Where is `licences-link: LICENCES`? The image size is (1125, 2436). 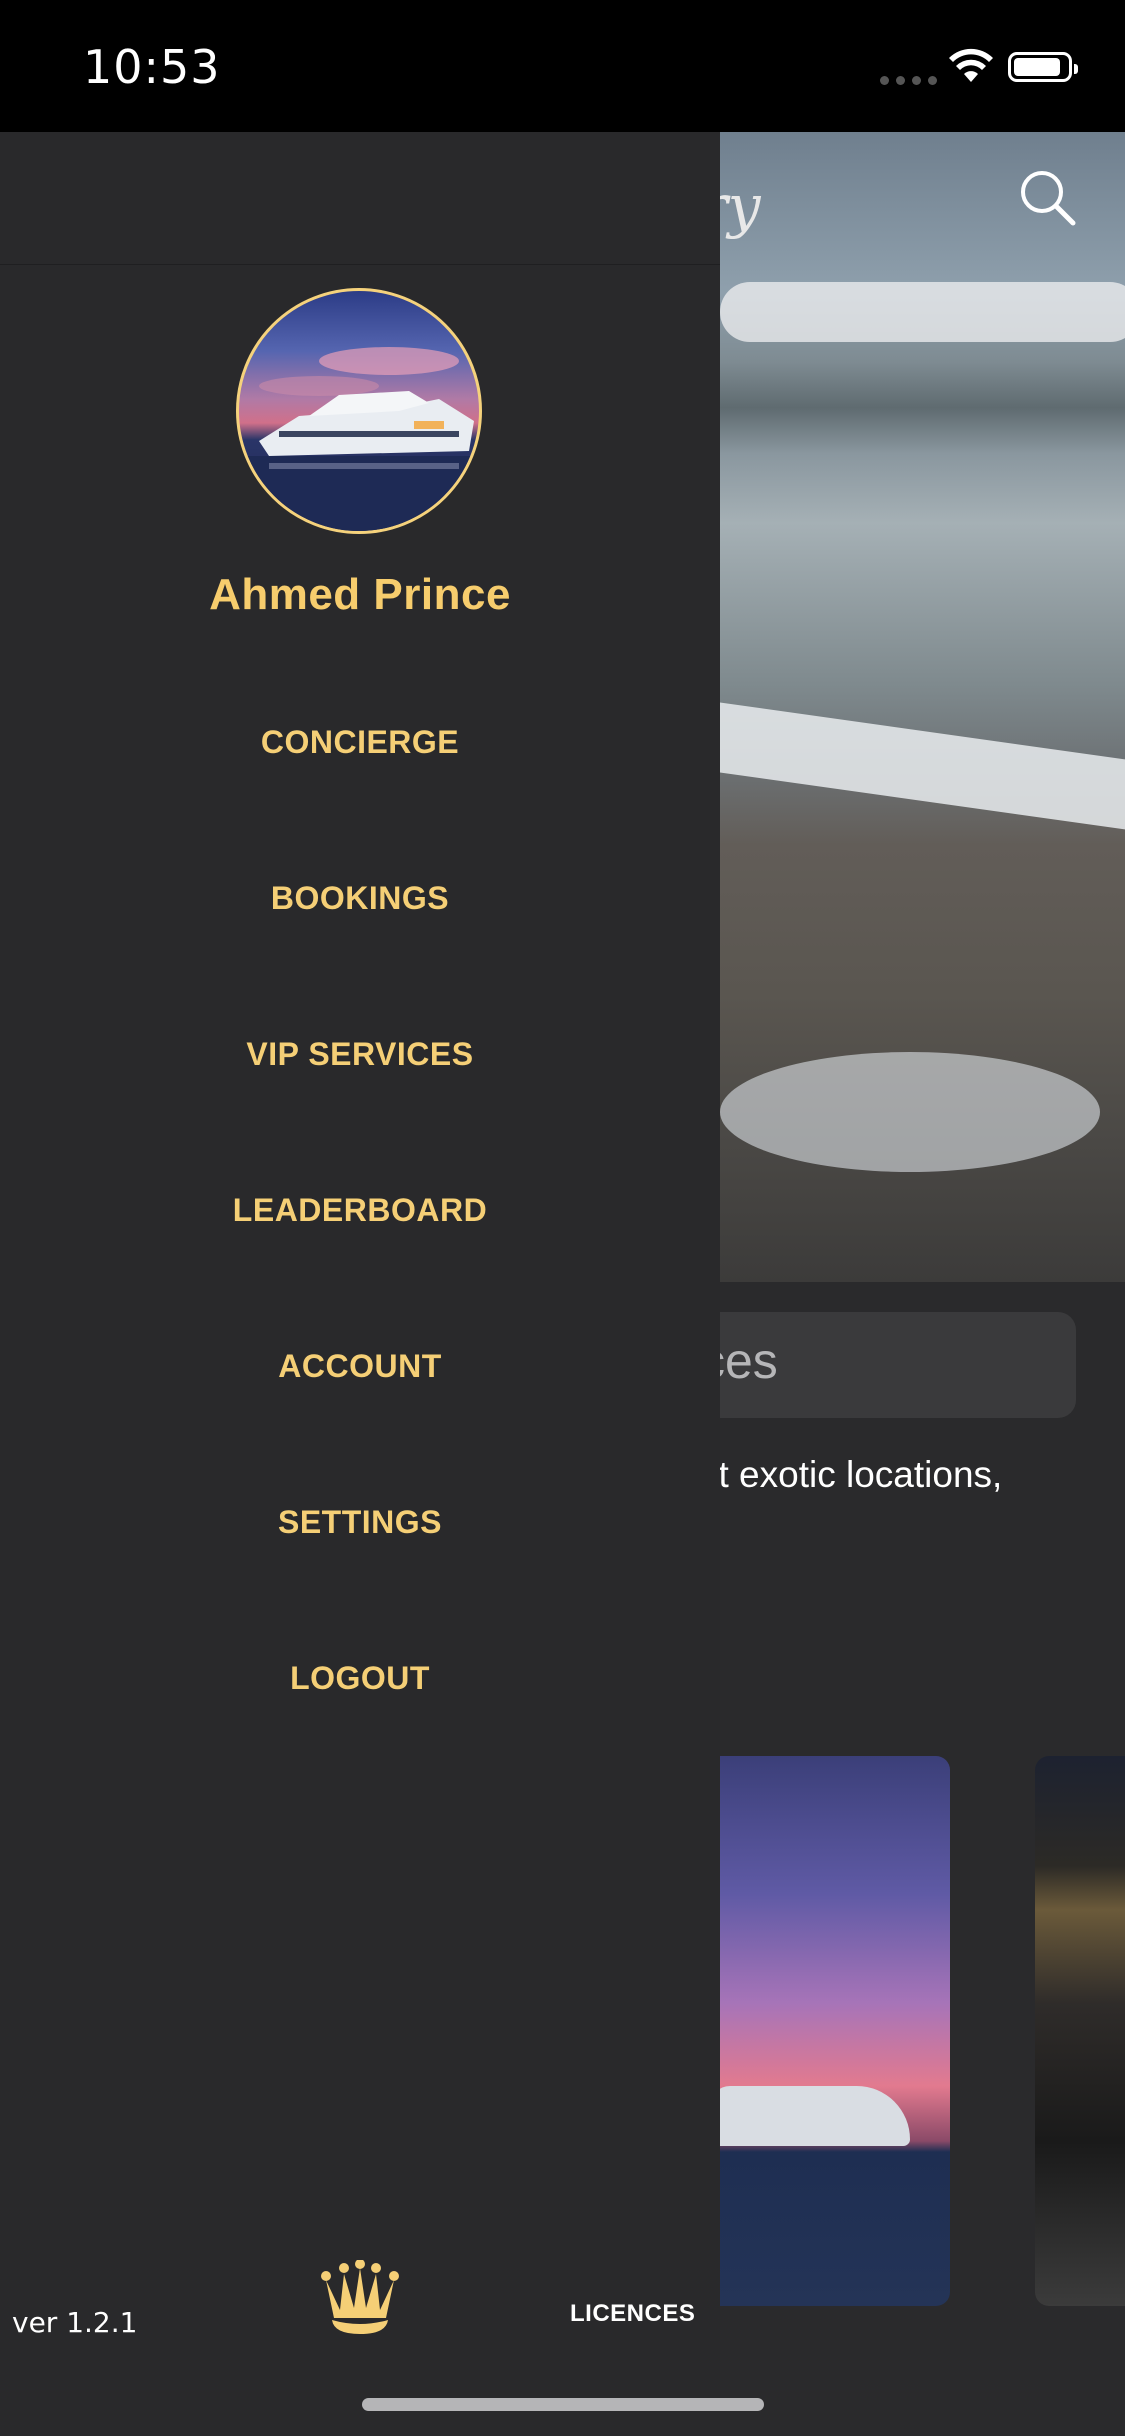 licences-link: LICENCES is located at coordinates (632, 2314).